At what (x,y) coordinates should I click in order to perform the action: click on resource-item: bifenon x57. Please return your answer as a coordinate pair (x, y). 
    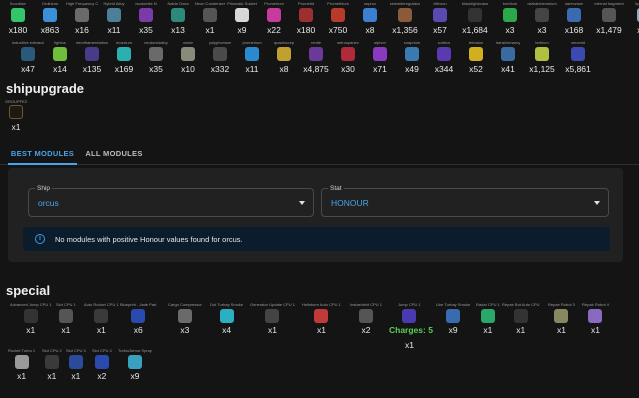
    Looking at the image, I should click on (440, 18).